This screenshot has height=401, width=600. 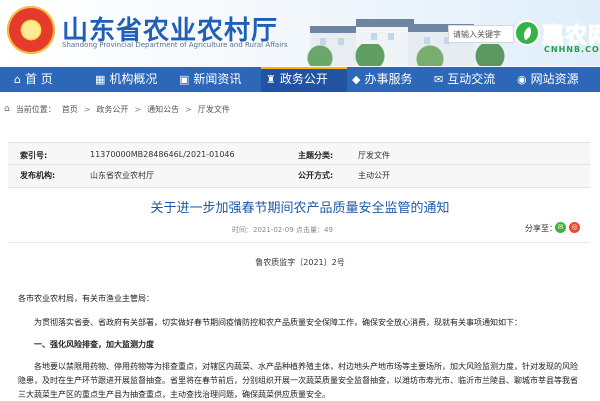 I want to click on nav-label: 机构概况, so click(x=133, y=79).